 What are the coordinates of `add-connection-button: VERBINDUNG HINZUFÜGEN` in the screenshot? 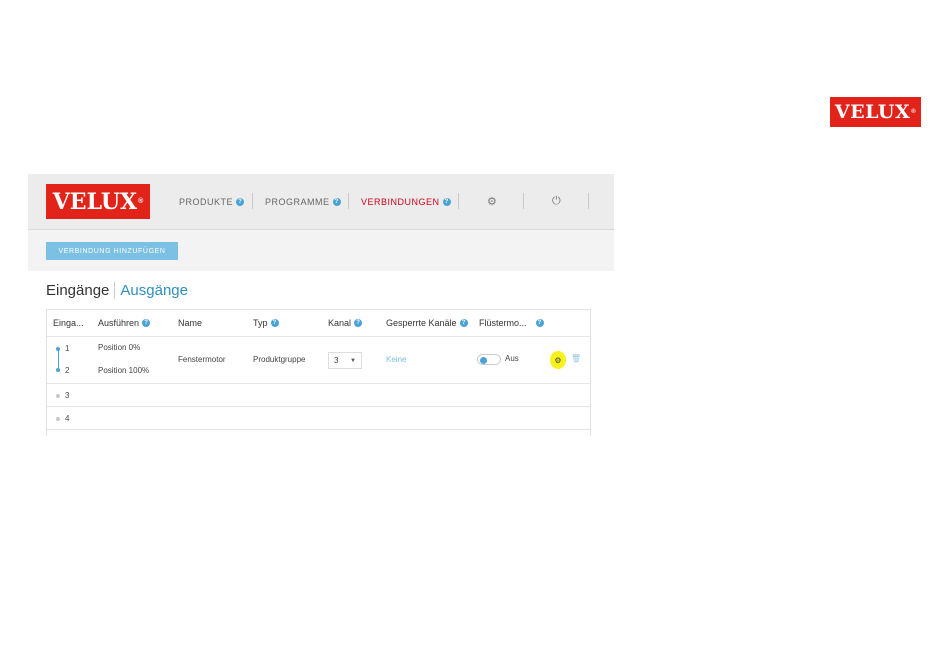 It's located at (112, 251).